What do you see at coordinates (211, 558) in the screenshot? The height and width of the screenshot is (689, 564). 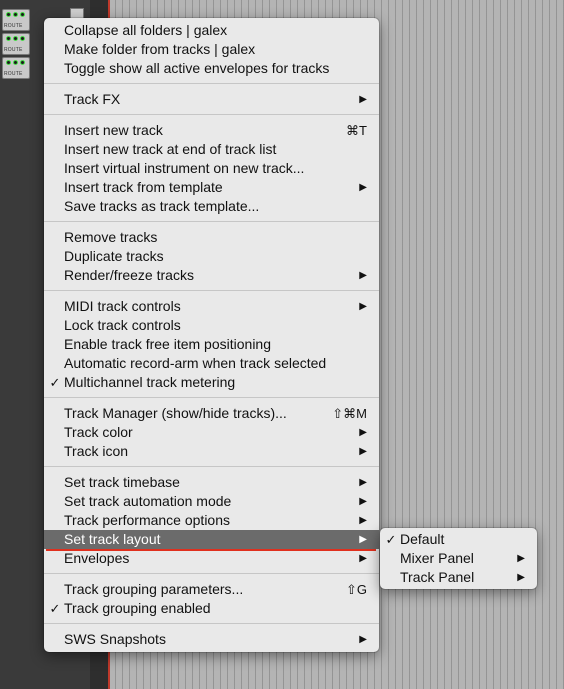 I see `menu-item-envelopes: Envelopes ▶` at bounding box center [211, 558].